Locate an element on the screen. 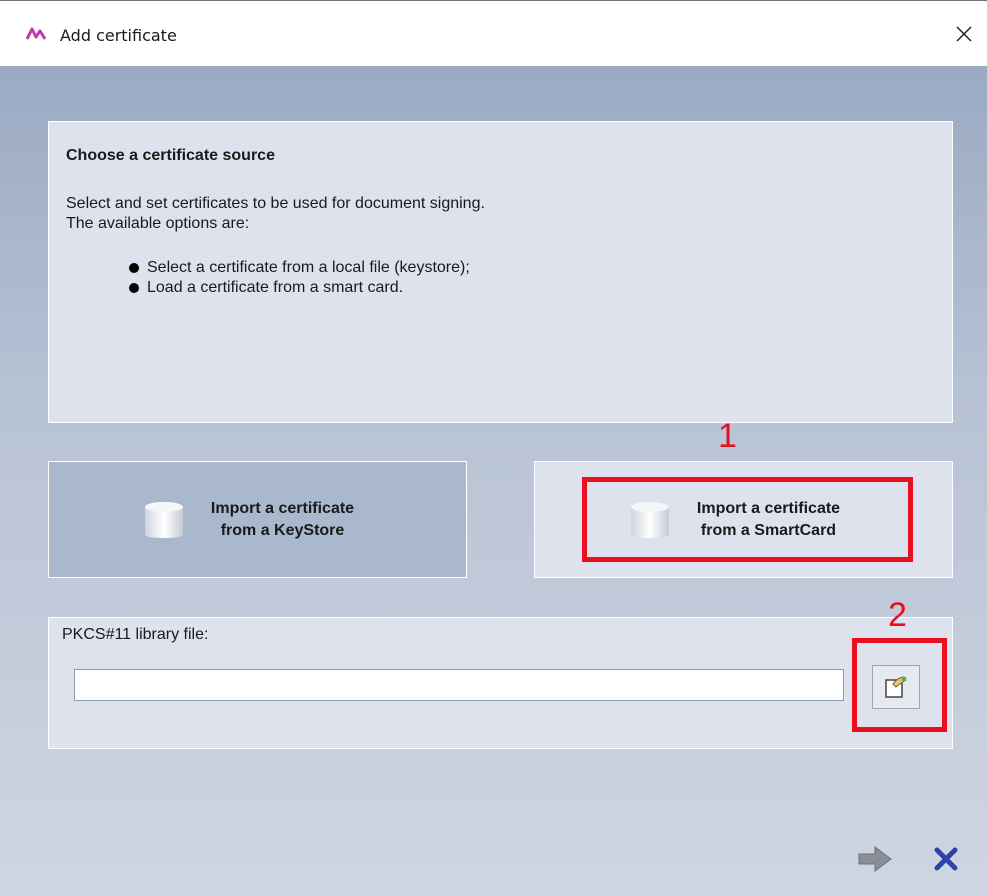 This screenshot has width=987, height=895. next-arrow-icon is located at coordinates (875, 859).